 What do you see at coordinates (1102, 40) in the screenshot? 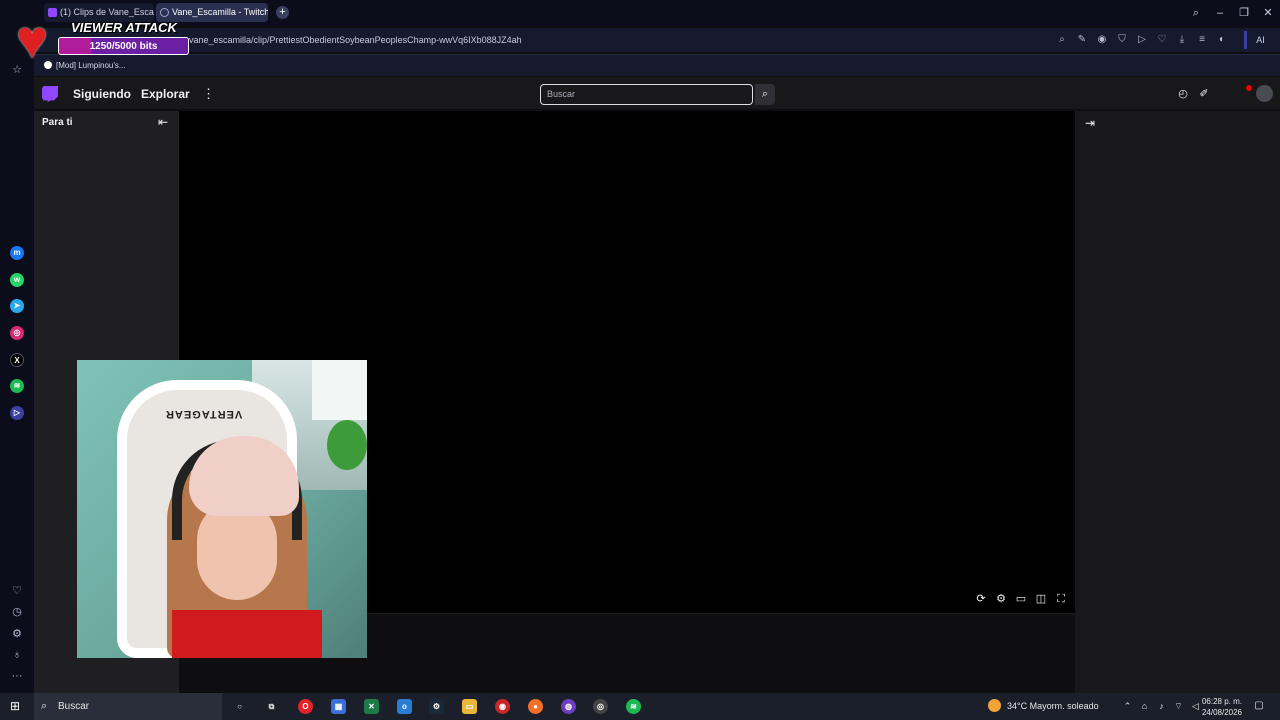
I see `camera-icon: ◉` at bounding box center [1102, 40].